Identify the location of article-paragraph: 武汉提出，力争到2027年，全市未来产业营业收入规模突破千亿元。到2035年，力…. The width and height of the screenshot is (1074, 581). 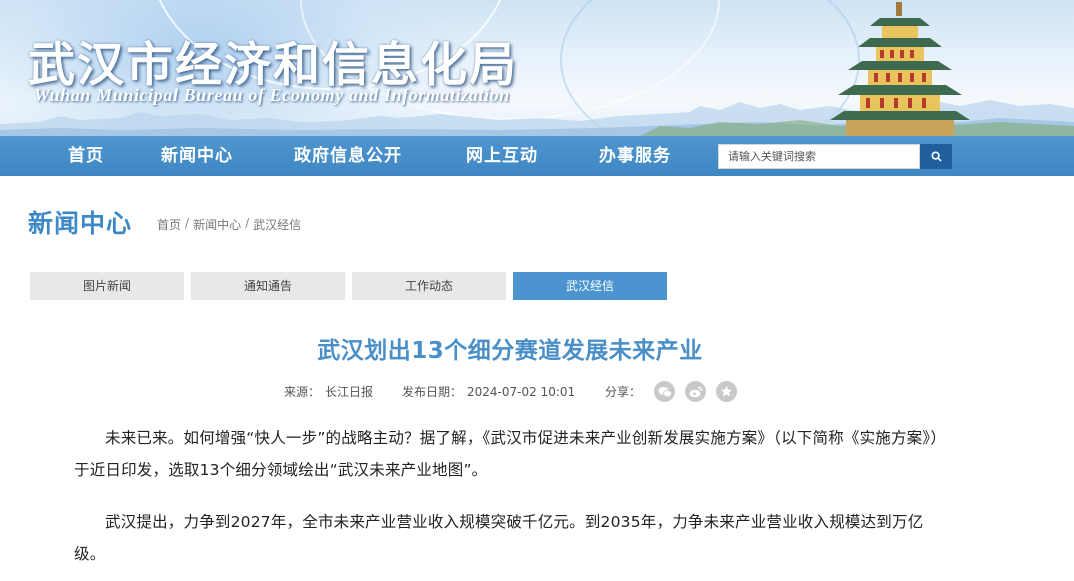
(499, 538).